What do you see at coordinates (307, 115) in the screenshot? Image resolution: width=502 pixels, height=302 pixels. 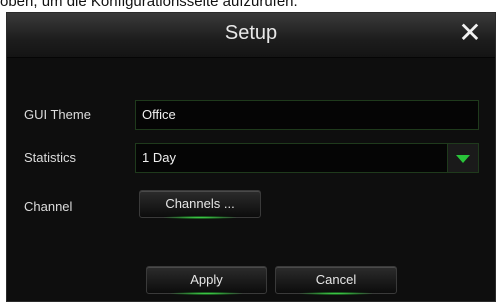 I see `gui-theme-field: Office` at bounding box center [307, 115].